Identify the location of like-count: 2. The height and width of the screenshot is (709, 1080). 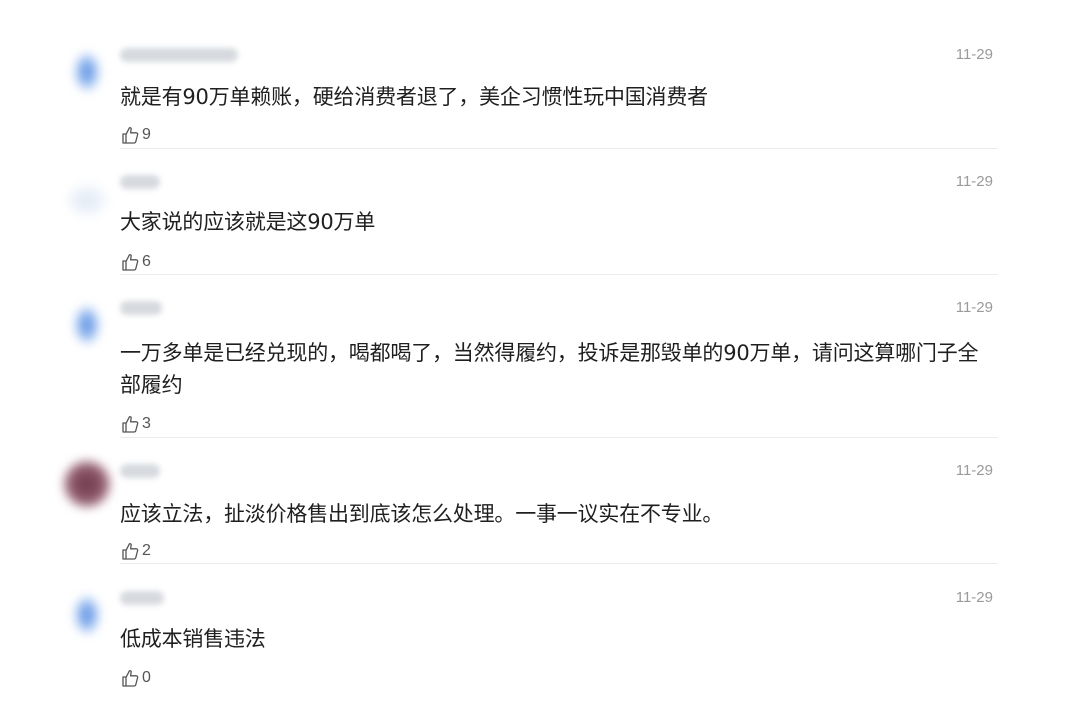
(146, 550).